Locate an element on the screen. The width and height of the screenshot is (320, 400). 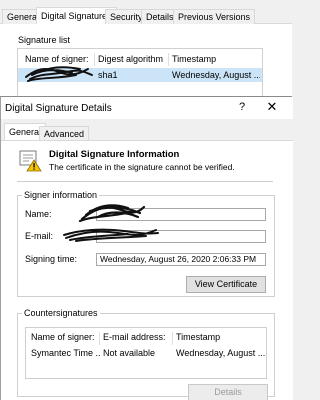
dialog-title: Digital Signature Details is located at coordinates (58, 108).